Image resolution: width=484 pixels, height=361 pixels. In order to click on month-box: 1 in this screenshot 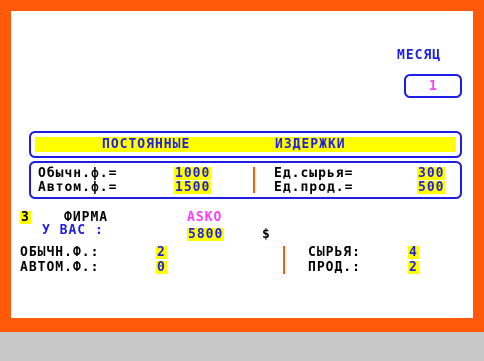, I will do `click(433, 86)`.